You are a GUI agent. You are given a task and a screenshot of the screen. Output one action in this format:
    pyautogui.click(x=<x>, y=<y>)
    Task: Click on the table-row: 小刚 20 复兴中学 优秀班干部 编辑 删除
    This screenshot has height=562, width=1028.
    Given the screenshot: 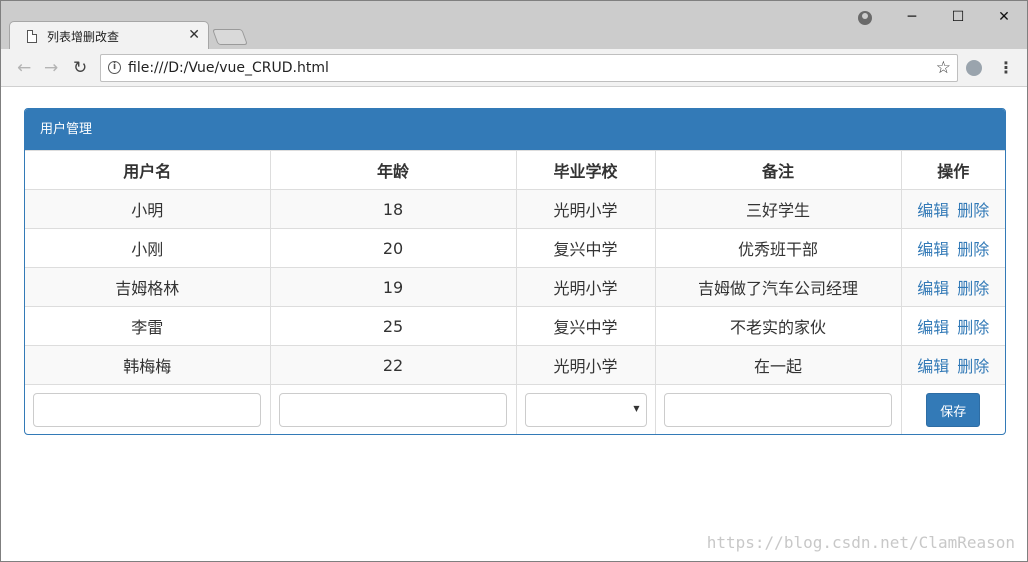 What is the action you would take?
    pyautogui.click(x=515, y=248)
    